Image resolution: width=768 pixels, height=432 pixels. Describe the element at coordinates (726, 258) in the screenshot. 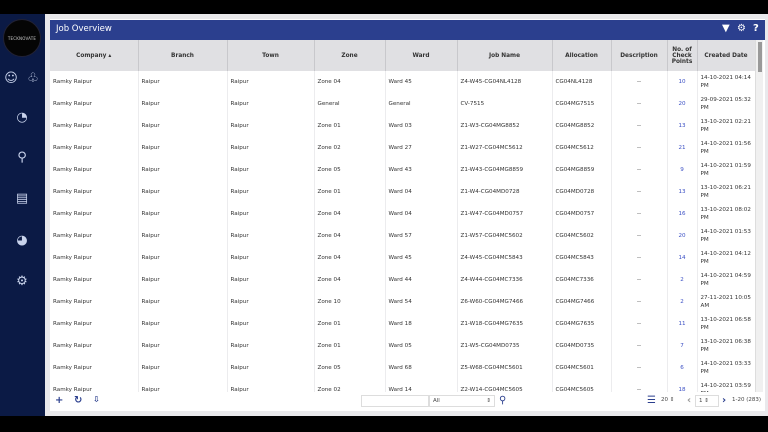

I see `table-cell: 14-10-2021 04:12 PM` at that location.